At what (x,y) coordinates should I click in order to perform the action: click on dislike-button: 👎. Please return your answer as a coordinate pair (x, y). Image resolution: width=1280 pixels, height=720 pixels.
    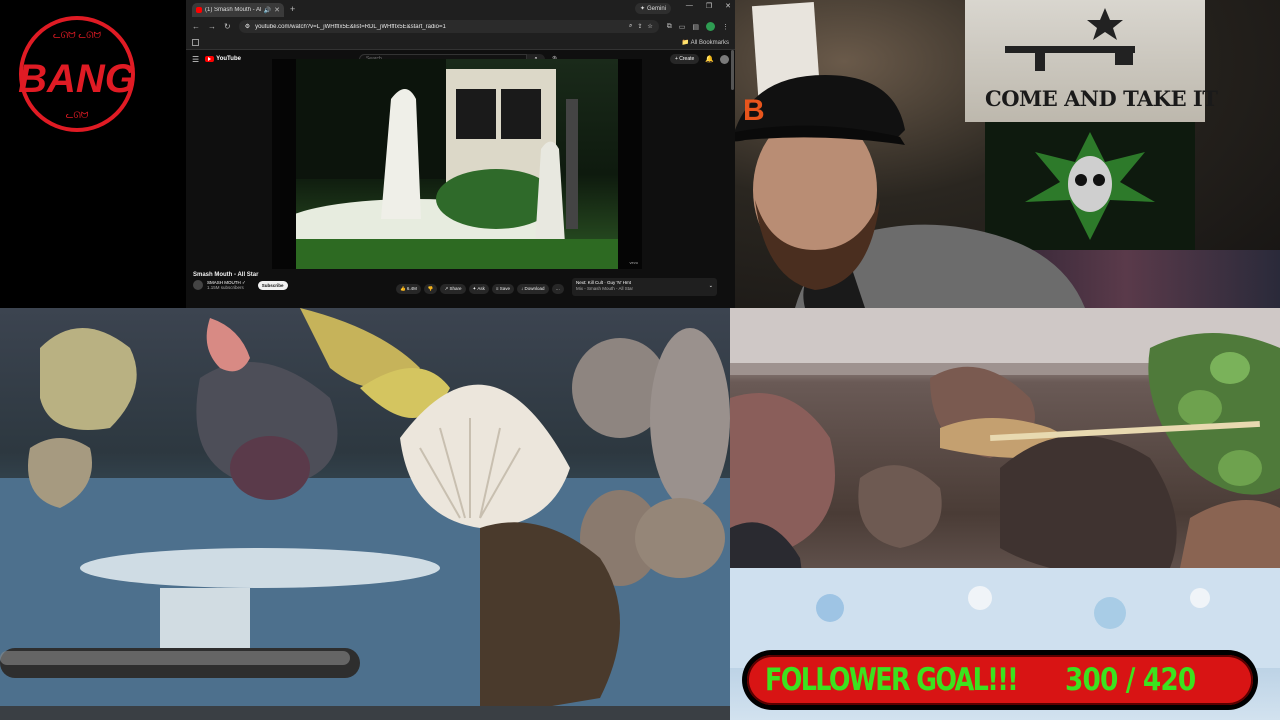
    Looking at the image, I should click on (430, 289).